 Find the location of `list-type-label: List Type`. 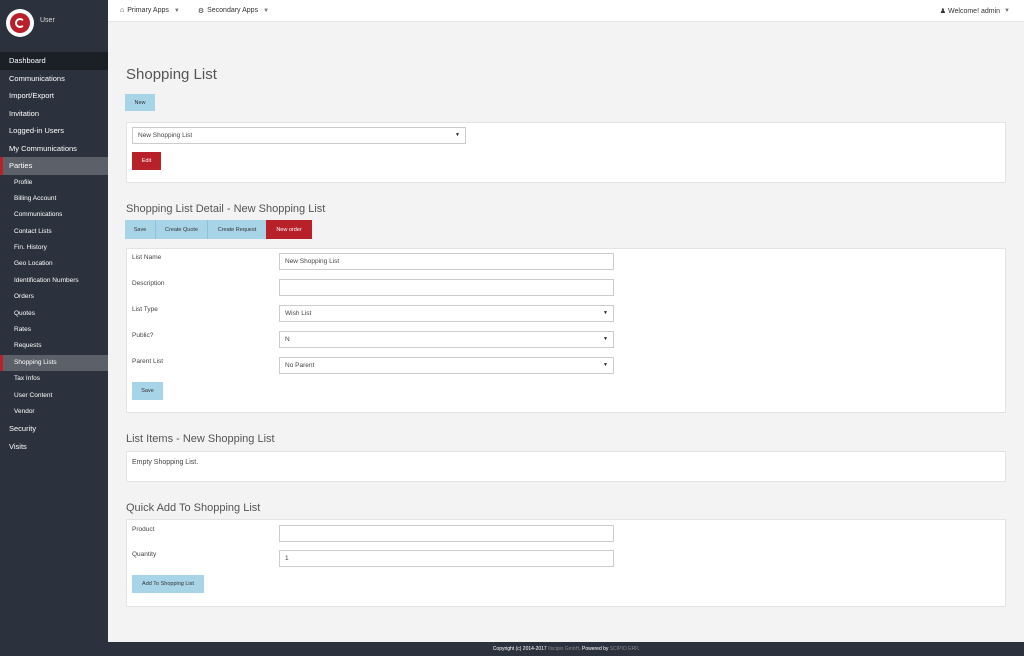

list-type-label: List Type is located at coordinates (145, 309).